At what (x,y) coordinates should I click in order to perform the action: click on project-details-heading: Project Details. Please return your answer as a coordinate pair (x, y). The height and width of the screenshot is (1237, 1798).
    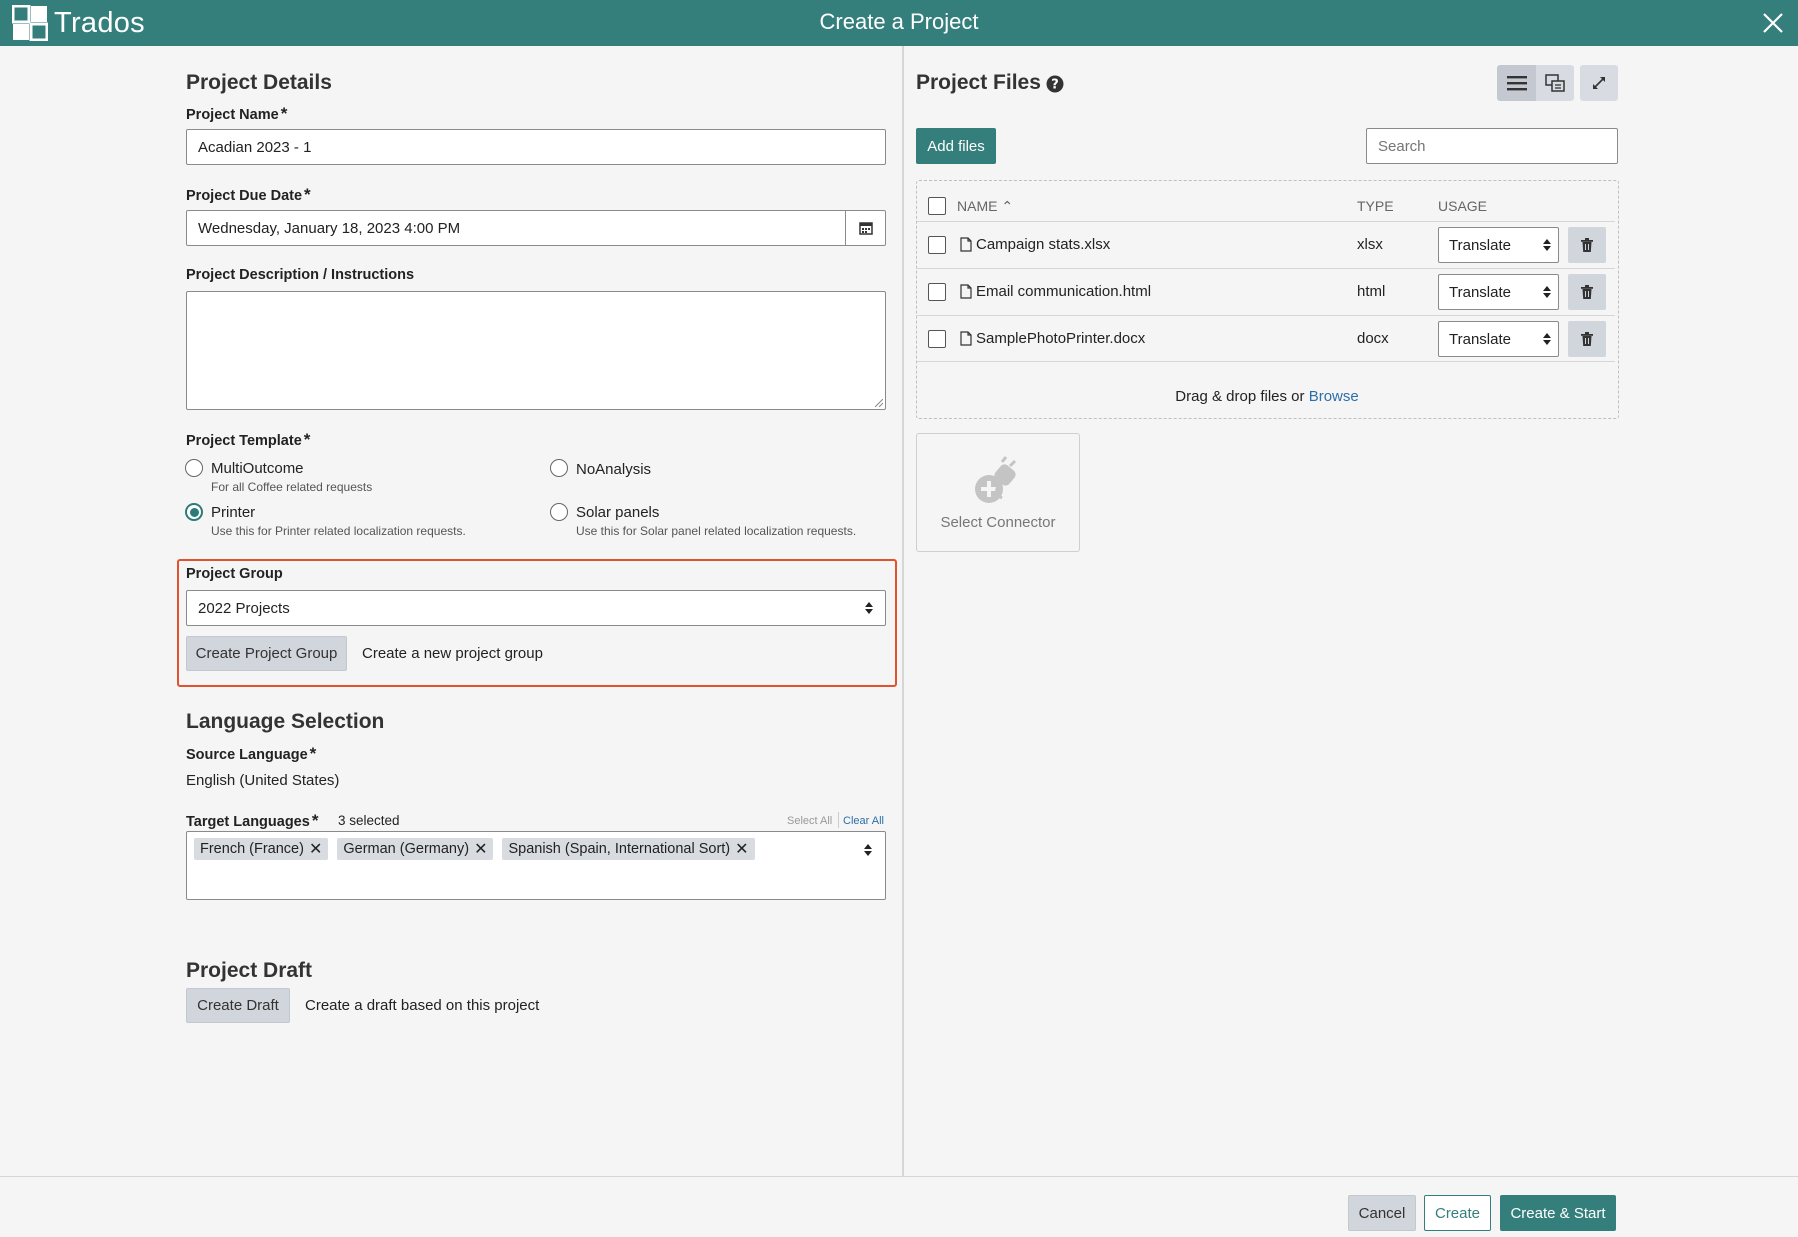
    Looking at the image, I should click on (259, 82).